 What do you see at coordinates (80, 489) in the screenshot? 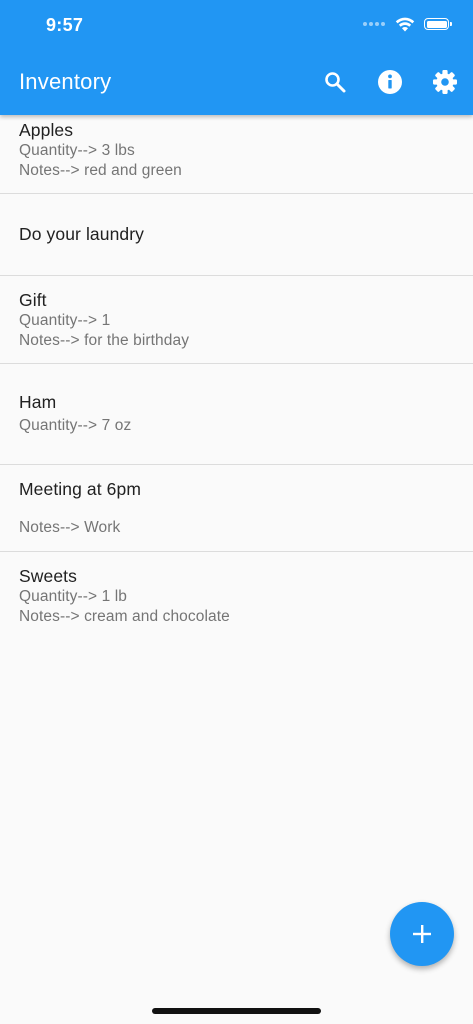
I see `item-title: Meeting at 6pm` at bounding box center [80, 489].